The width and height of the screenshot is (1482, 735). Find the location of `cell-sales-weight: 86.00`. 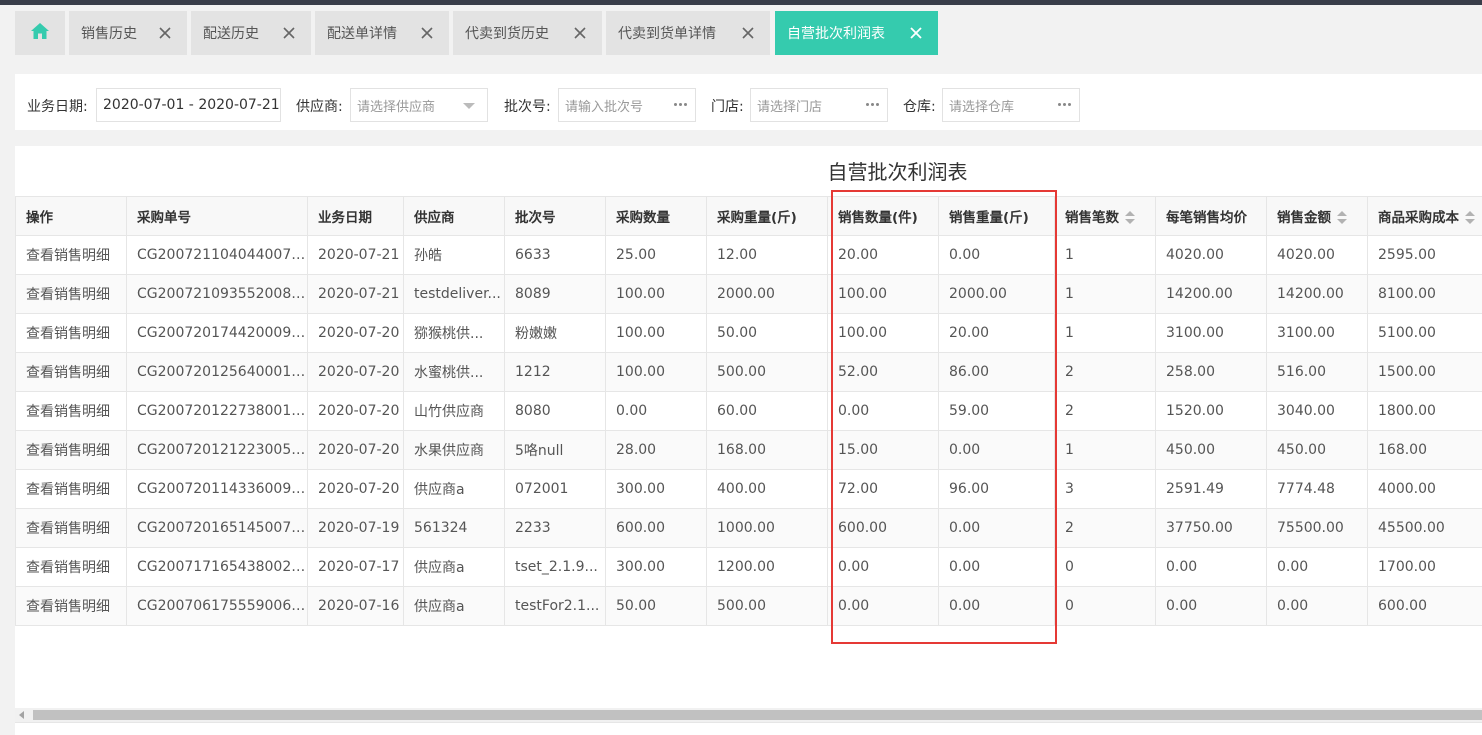

cell-sales-weight: 86.00 is located at coordinates (996, 372).